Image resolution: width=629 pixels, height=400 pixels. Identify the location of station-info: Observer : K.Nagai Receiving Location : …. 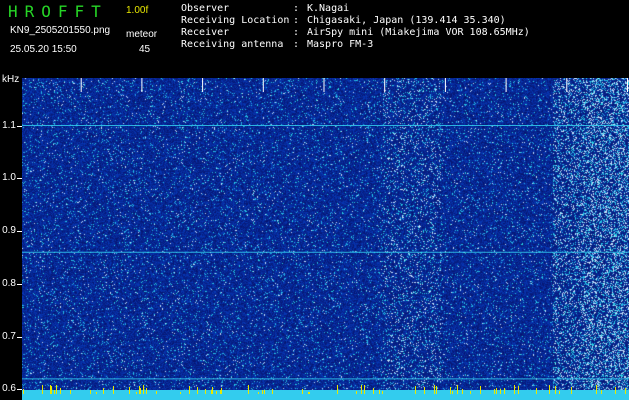
(355, 27).